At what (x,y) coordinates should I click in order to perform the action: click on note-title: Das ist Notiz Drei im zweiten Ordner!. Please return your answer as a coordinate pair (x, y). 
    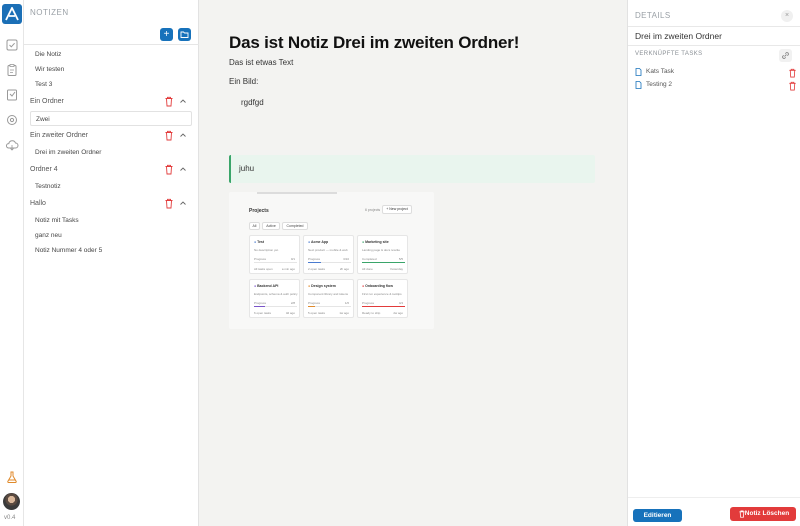
    Looking at the image, I should click on (374, 42).